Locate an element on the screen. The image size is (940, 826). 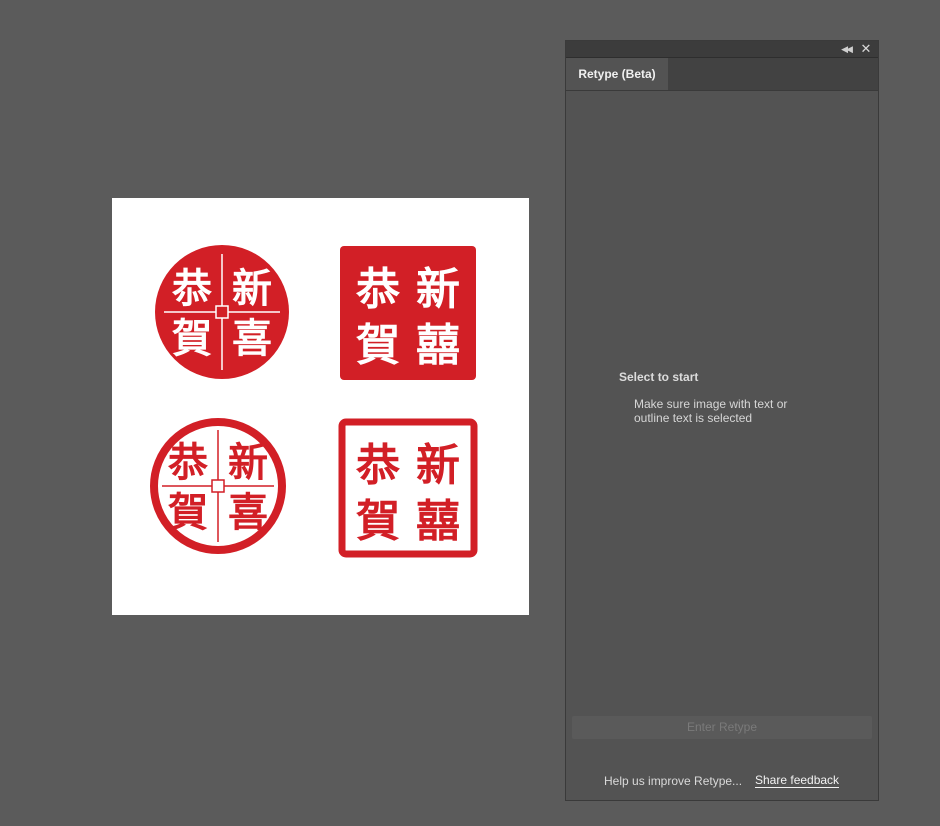
panel-header-bar: ◀◀ ✕ is located at coordinates (722, 49).